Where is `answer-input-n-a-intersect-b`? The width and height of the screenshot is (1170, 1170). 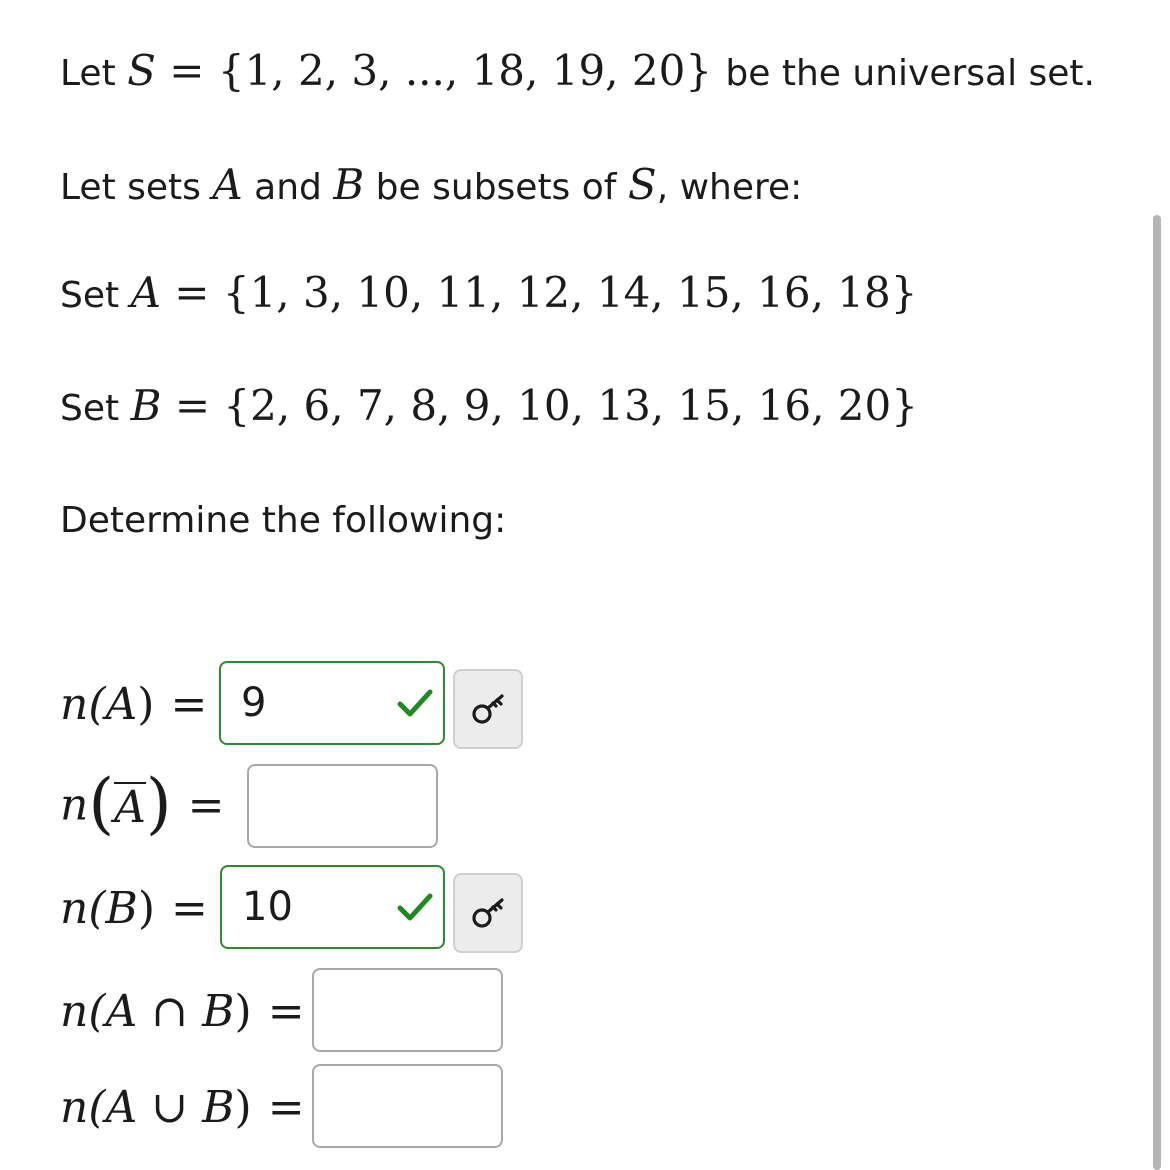
answer-input-n-a-intersect-b is located at coordinates (407, 1010).